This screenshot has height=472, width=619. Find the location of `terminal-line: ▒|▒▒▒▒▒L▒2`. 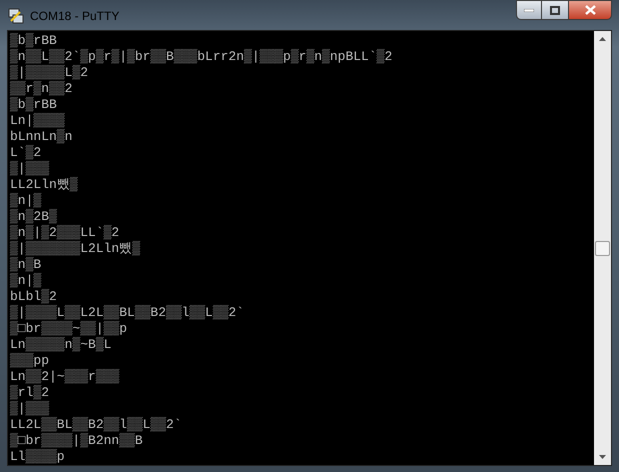

terminal-line: ▒|▒▒▒▒▒L▒2 is located at coordinates (50, 73).